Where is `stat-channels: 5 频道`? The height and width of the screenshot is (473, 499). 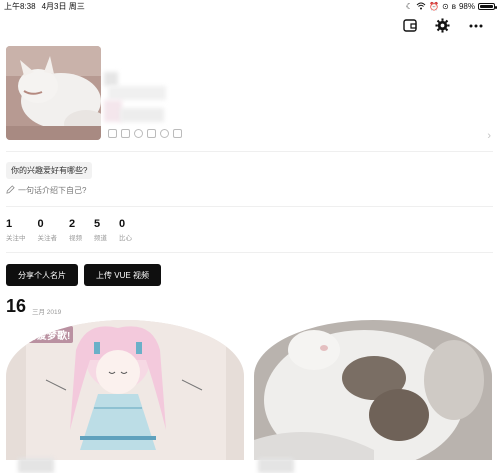
stat-channels: 5 频道 is located at coordinates (100, 230).